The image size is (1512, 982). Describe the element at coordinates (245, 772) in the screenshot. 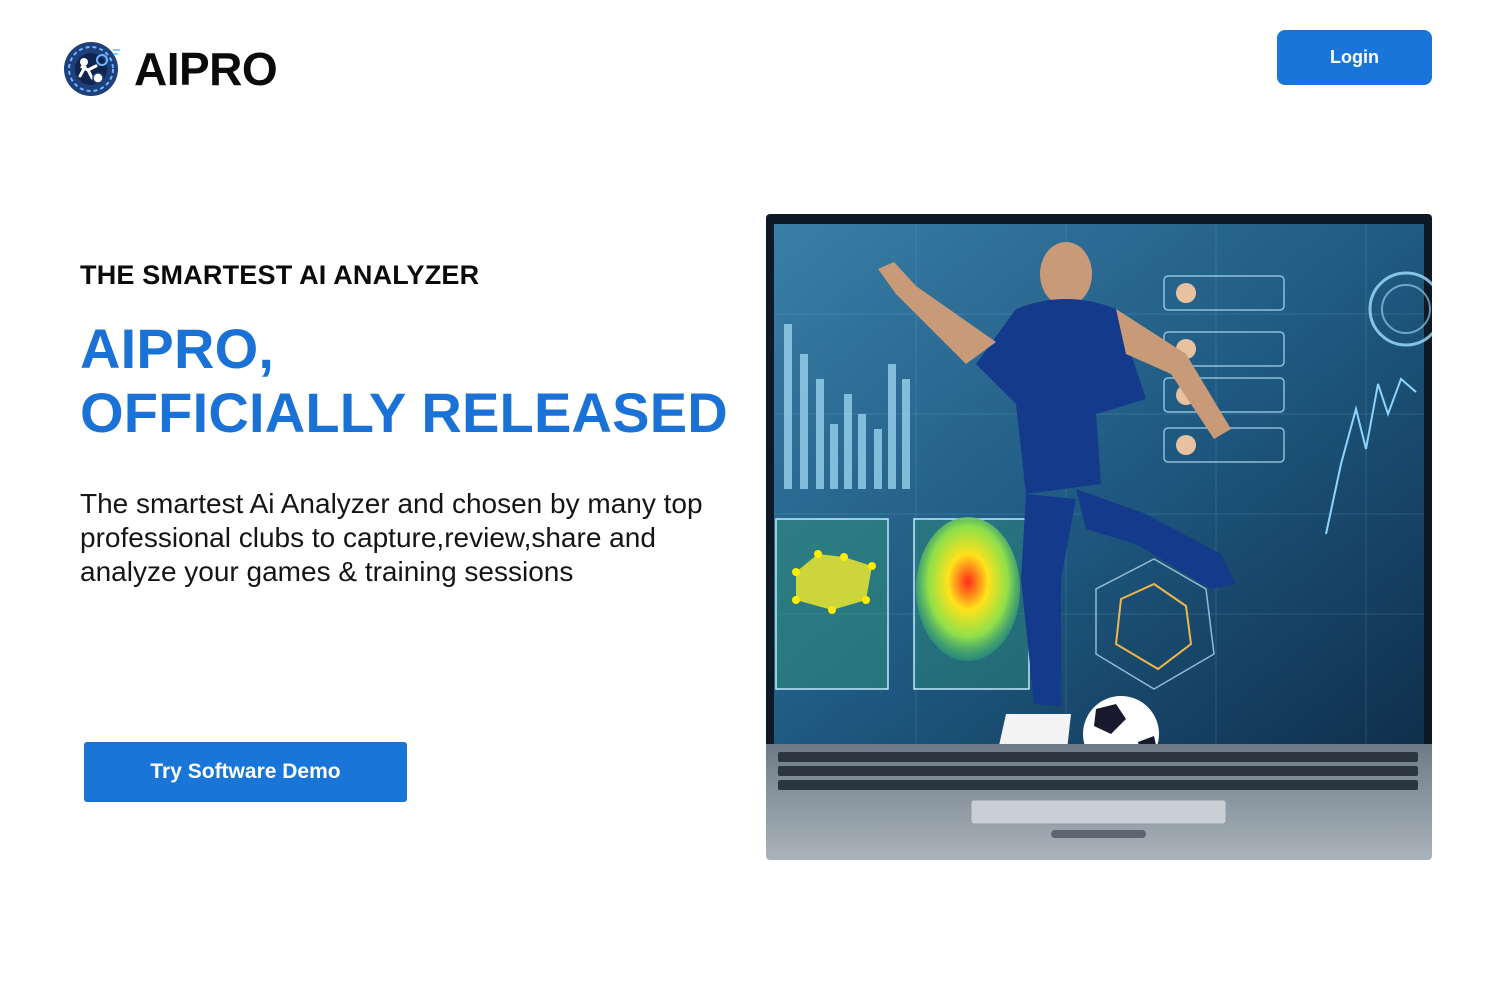

I see `try-demo-button: Try Software Demo` at that location.